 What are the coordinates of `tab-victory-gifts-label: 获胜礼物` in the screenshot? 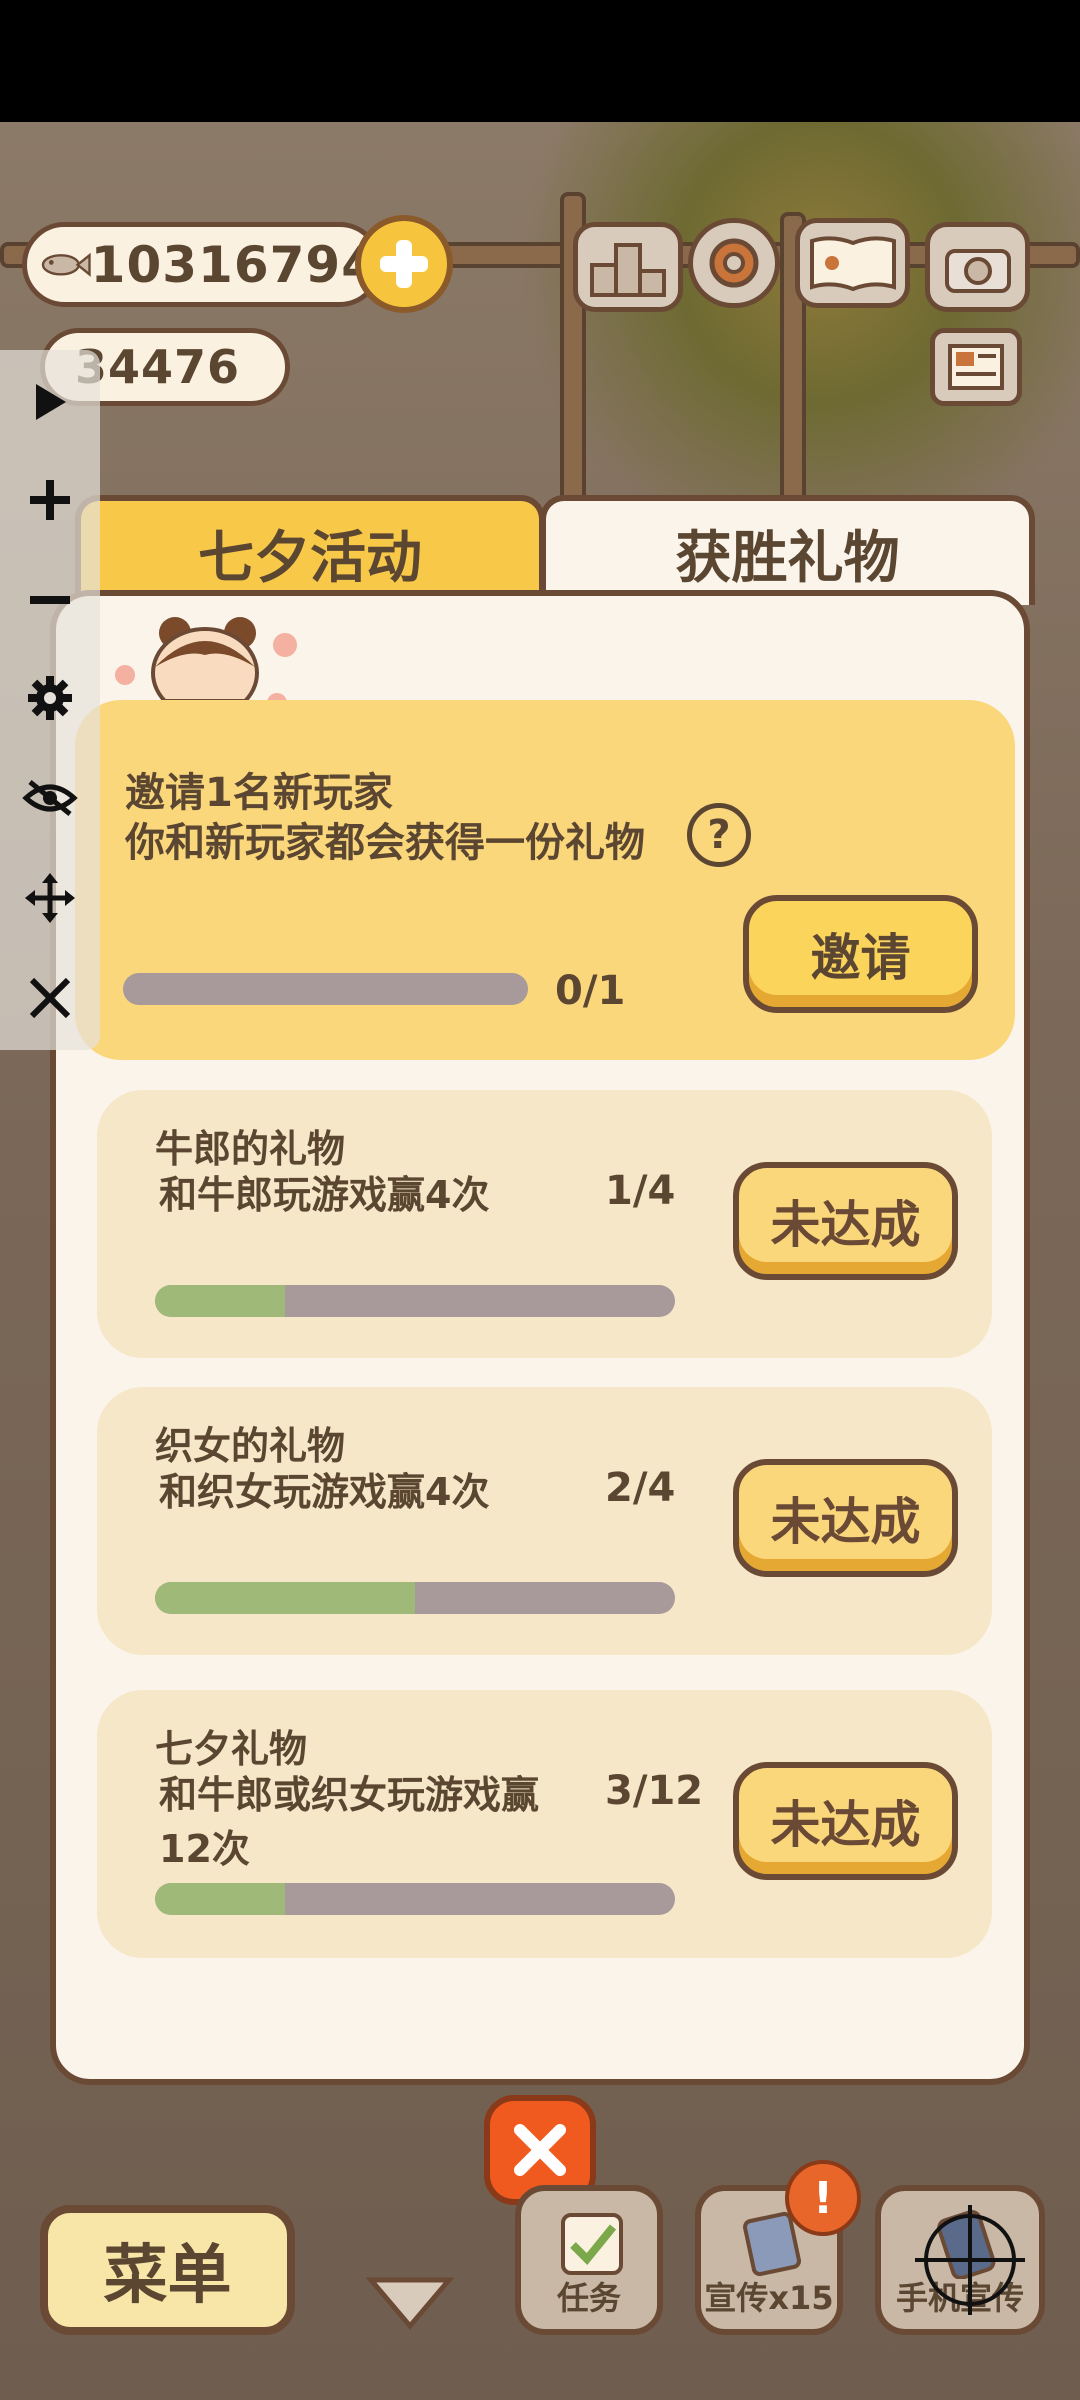 It's located at (787, 558).